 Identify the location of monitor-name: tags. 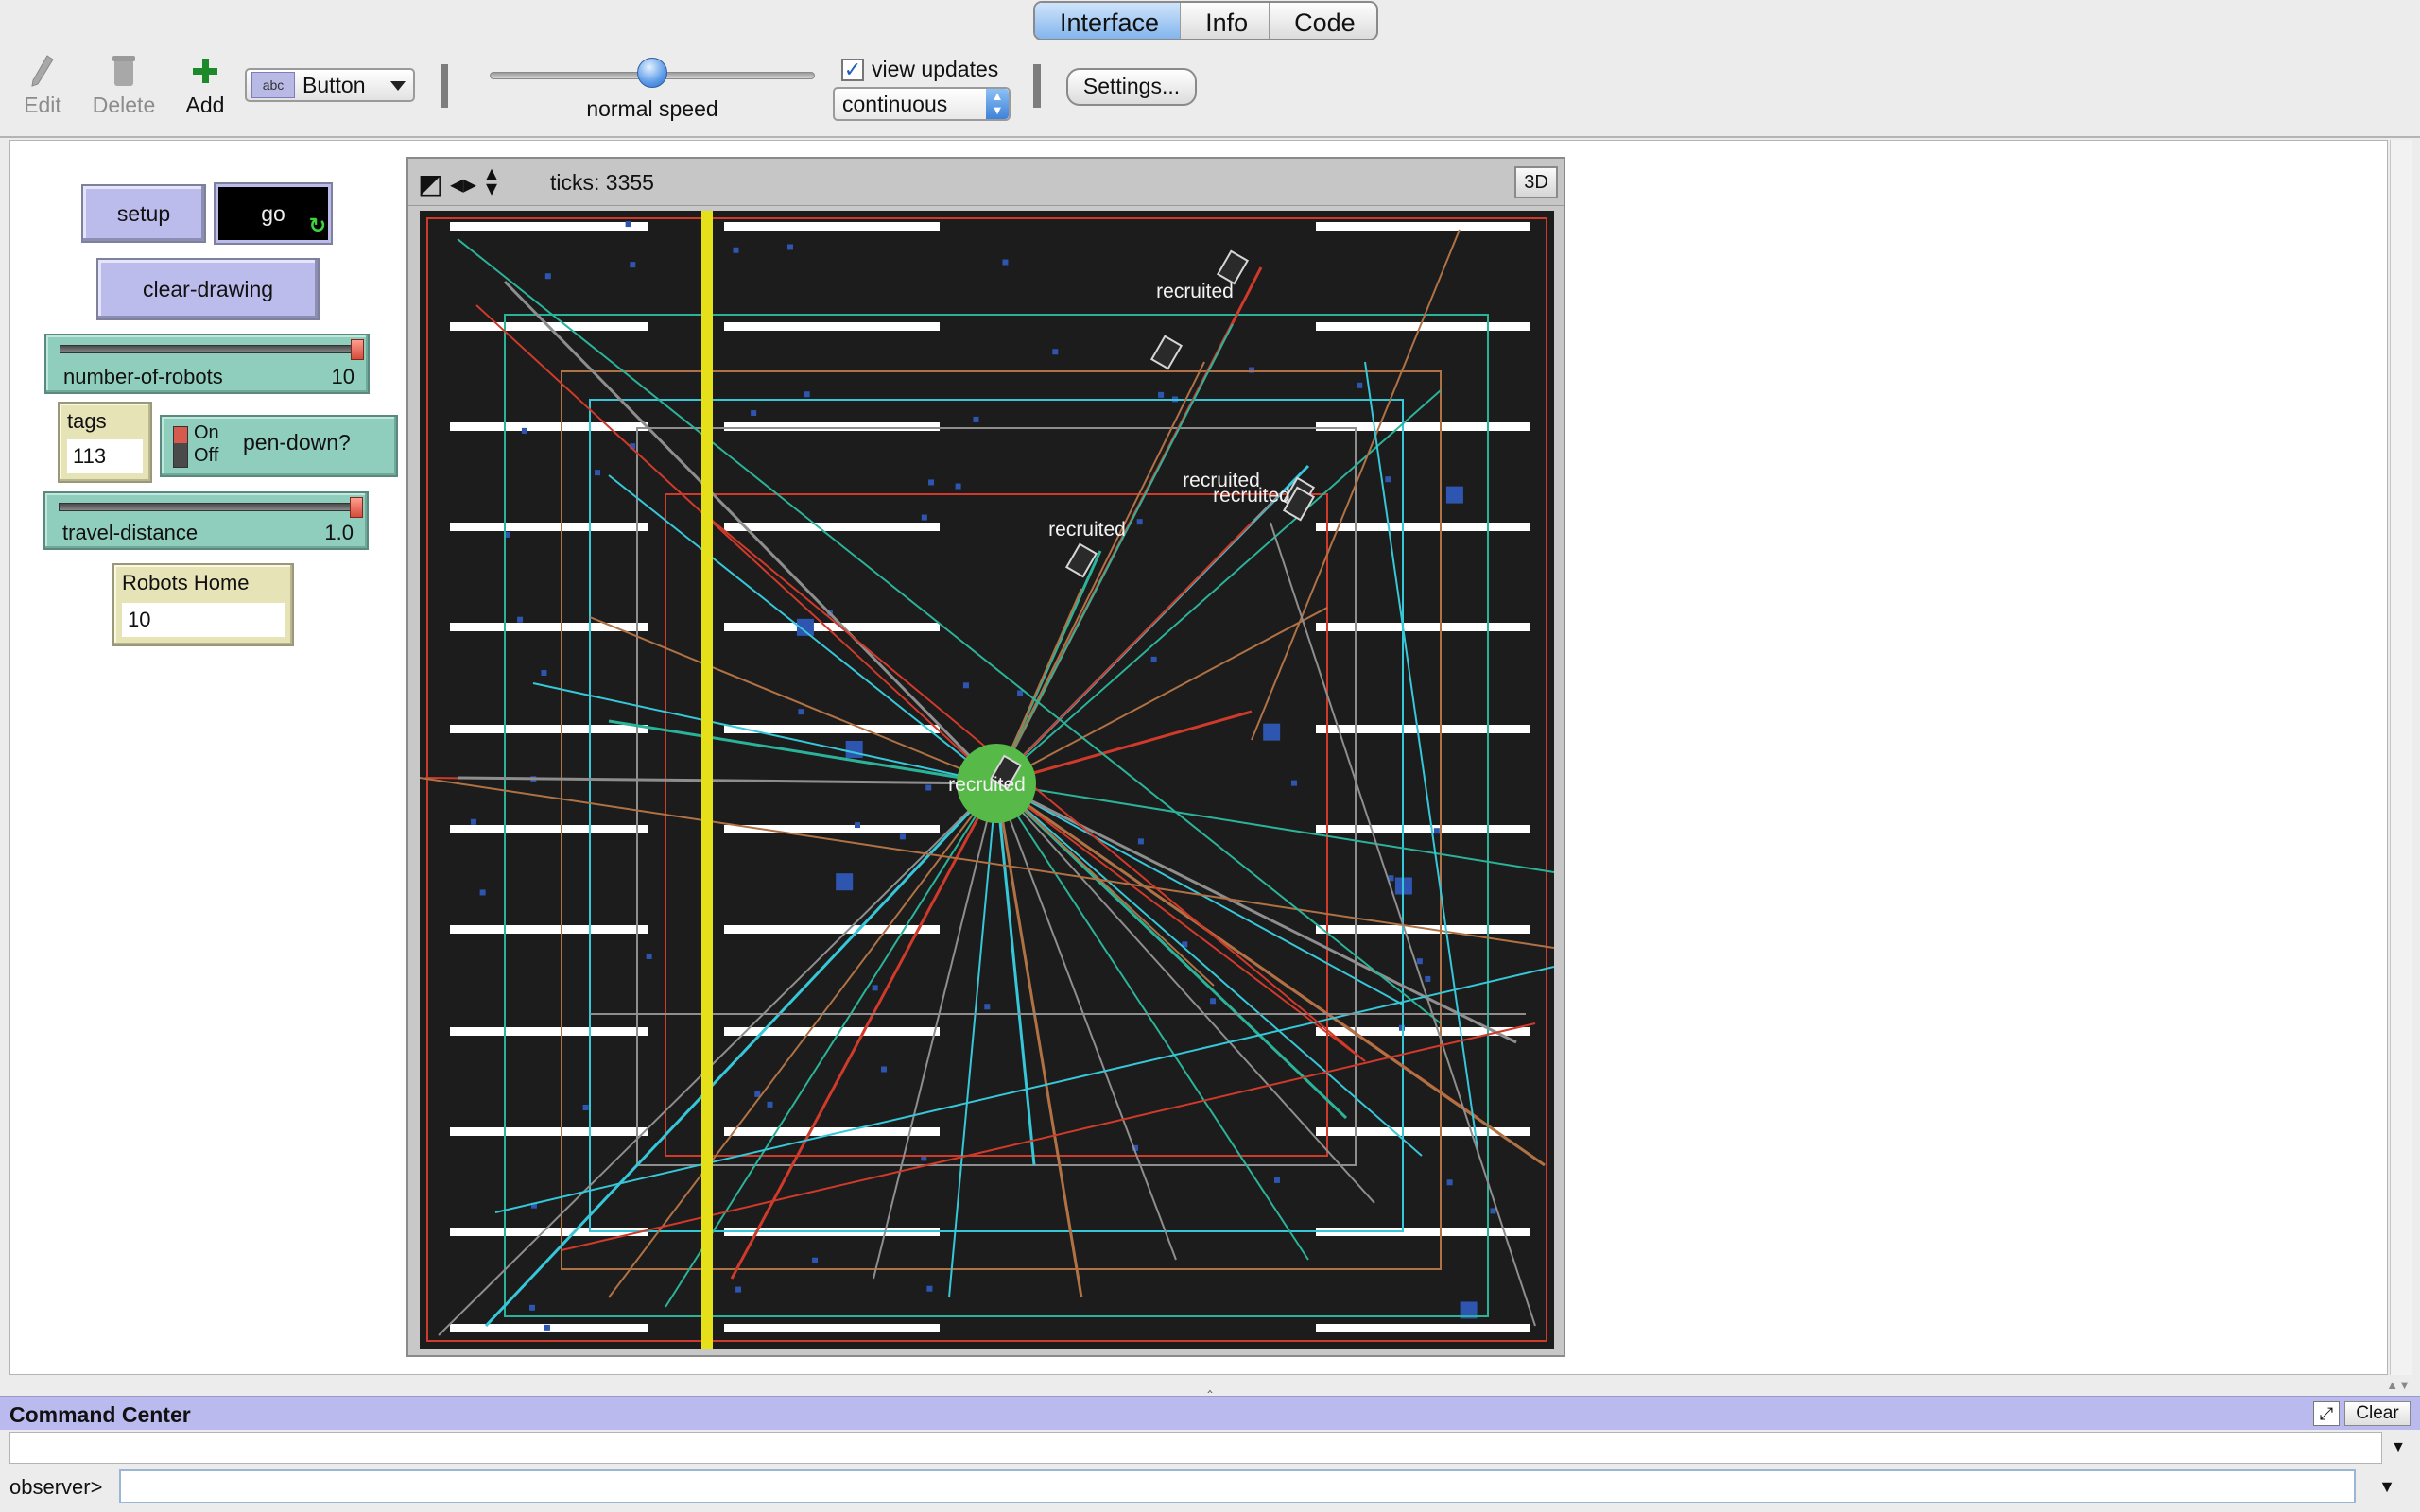
(87, 421).